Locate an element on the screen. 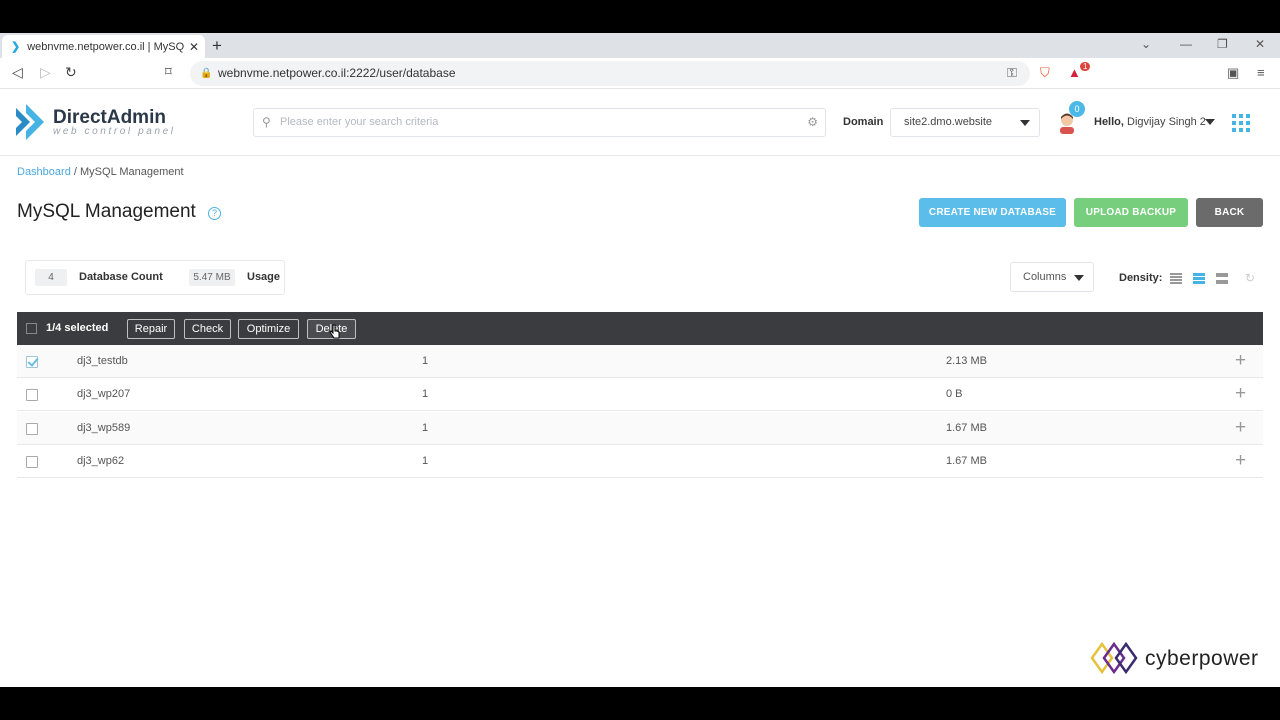 The width and height of the screenshot is (1280, 720). breadcrumb-current: MySQL Management is located at coordinates (132, 172).